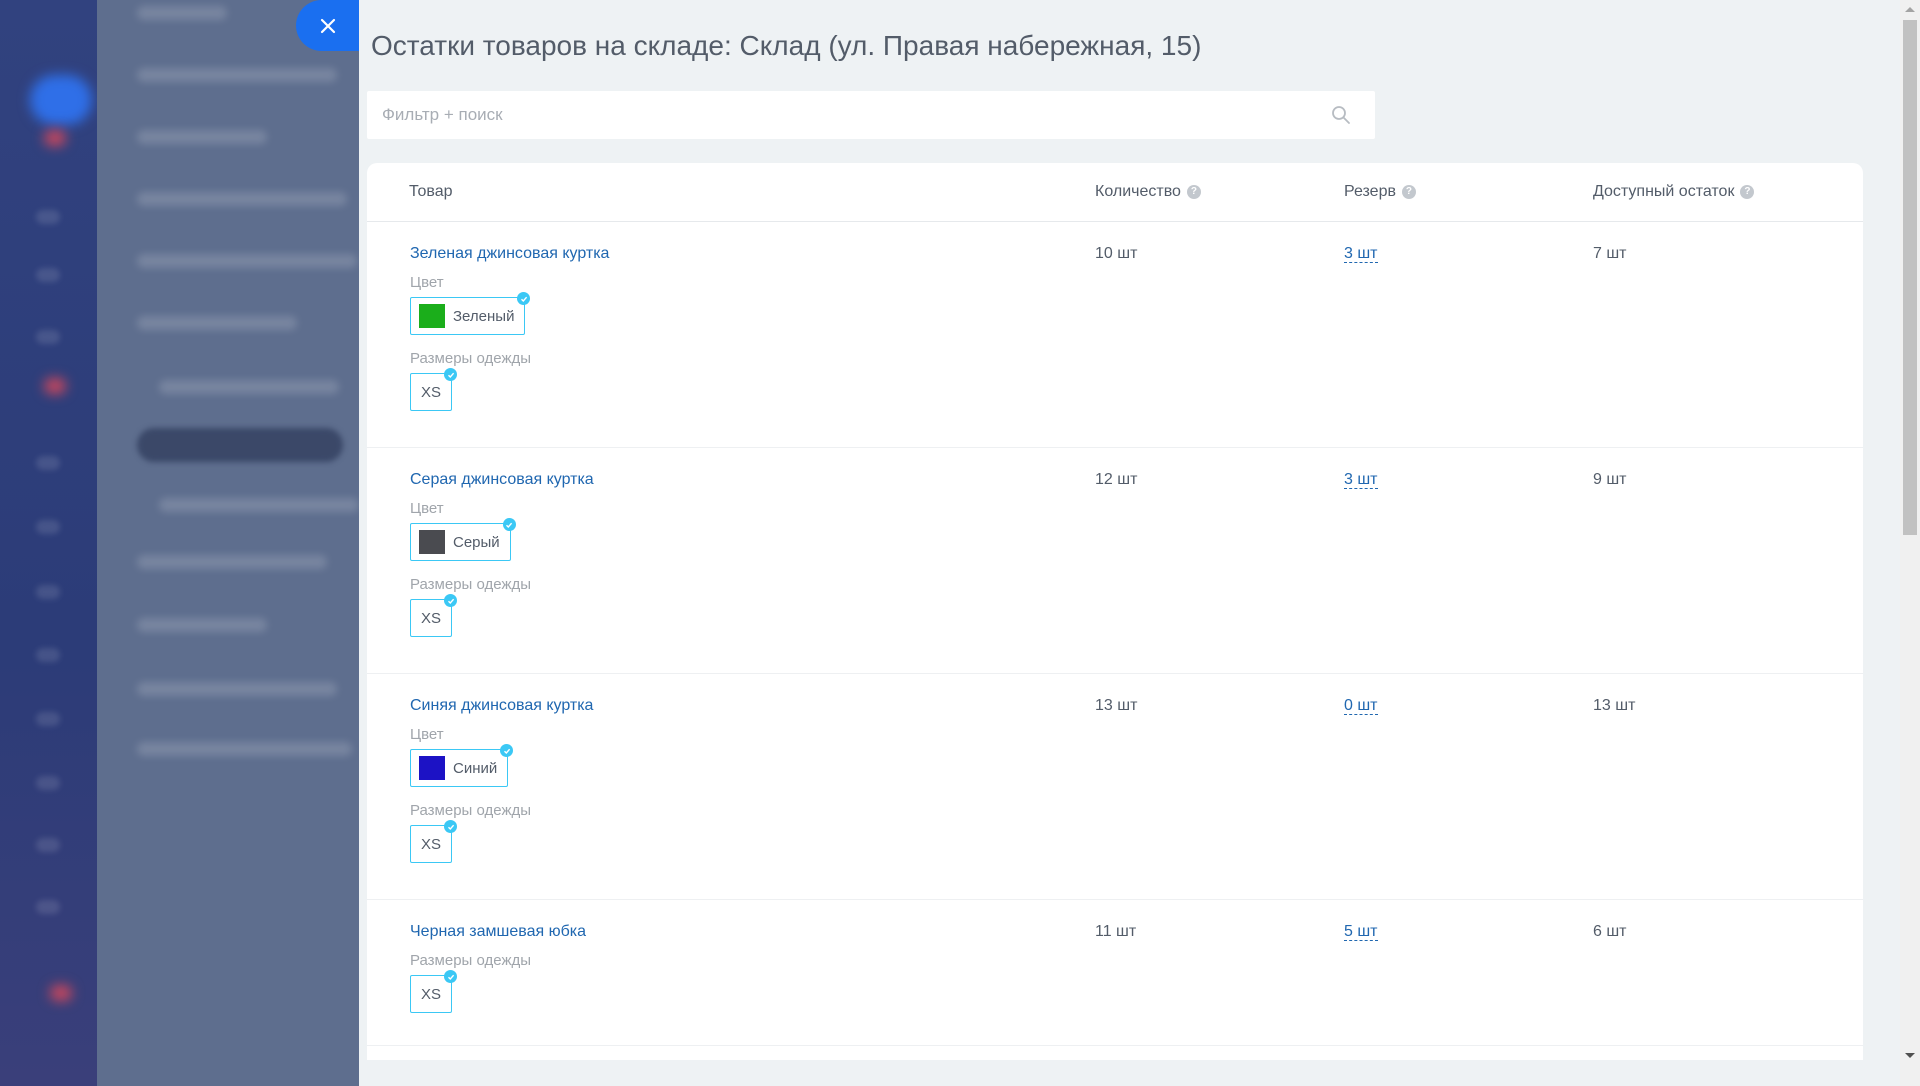  I want to click on search-box, so click(871, 115).